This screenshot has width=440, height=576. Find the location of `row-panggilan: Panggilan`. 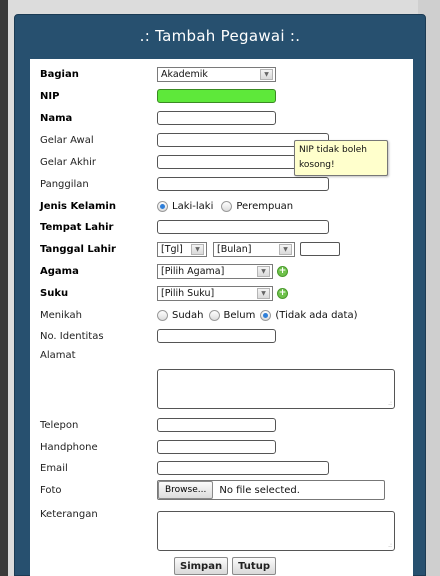

row-panggilan: Panggilan is located at coordinates (226, 184).